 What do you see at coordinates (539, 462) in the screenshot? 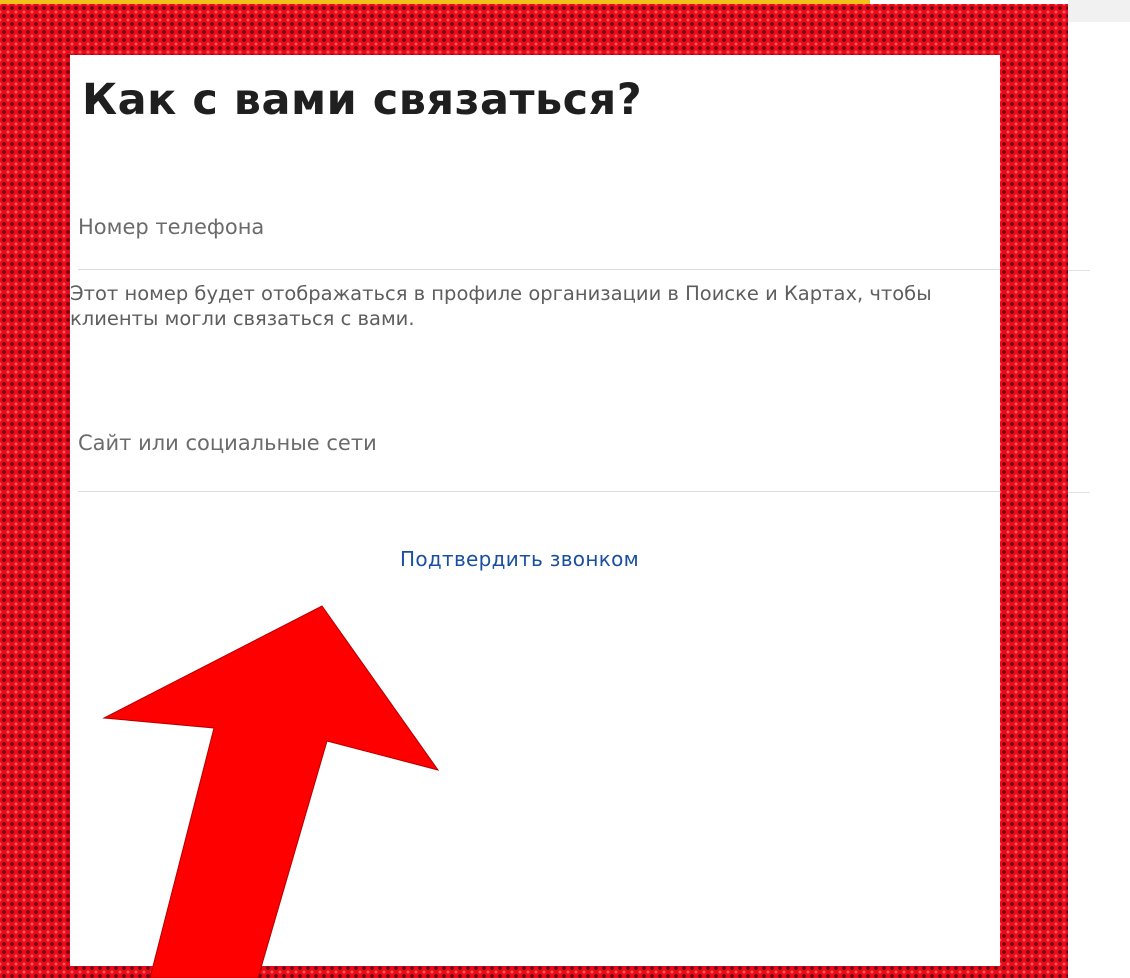
I see `website-field: Сайт или социальные сети` at bounding box center [539, 462].